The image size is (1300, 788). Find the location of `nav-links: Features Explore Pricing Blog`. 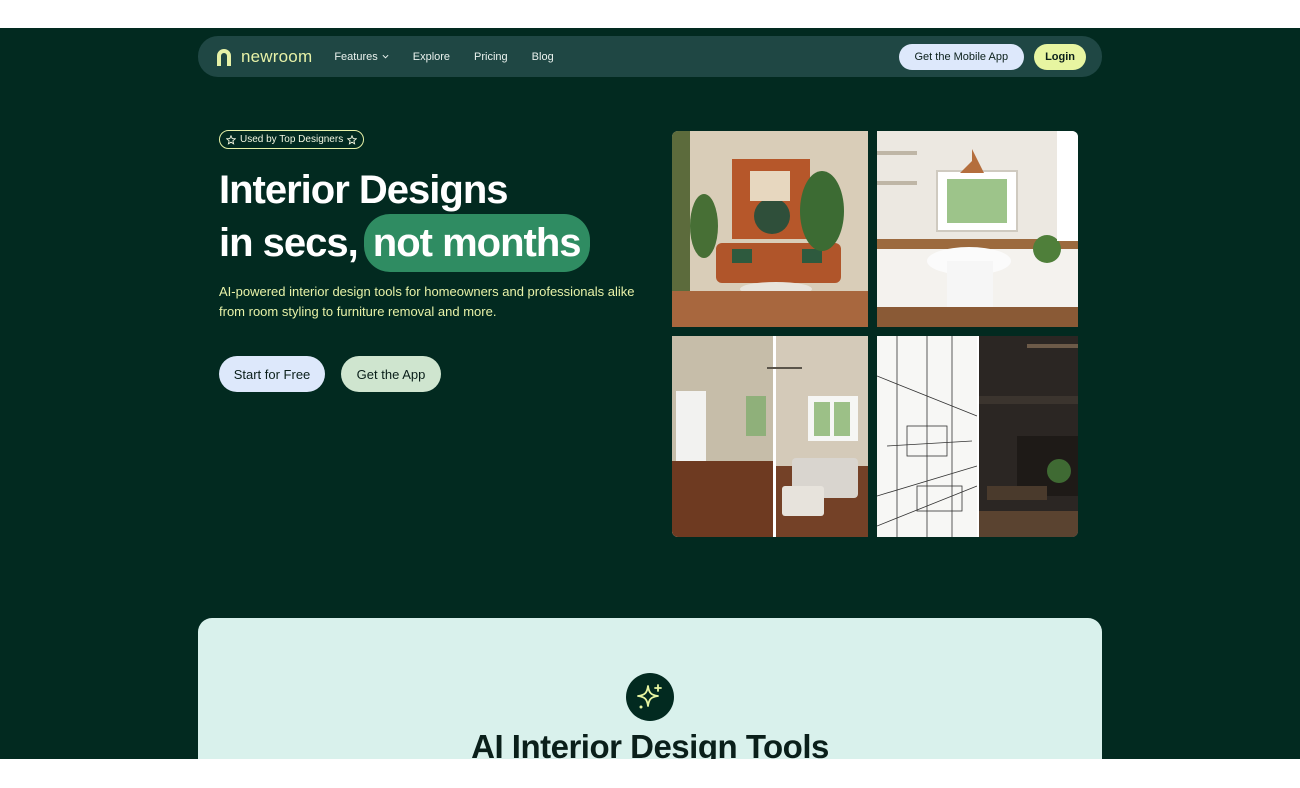

nav-links: Features Explore Pricing Blog is located at coordinates (443, 57).